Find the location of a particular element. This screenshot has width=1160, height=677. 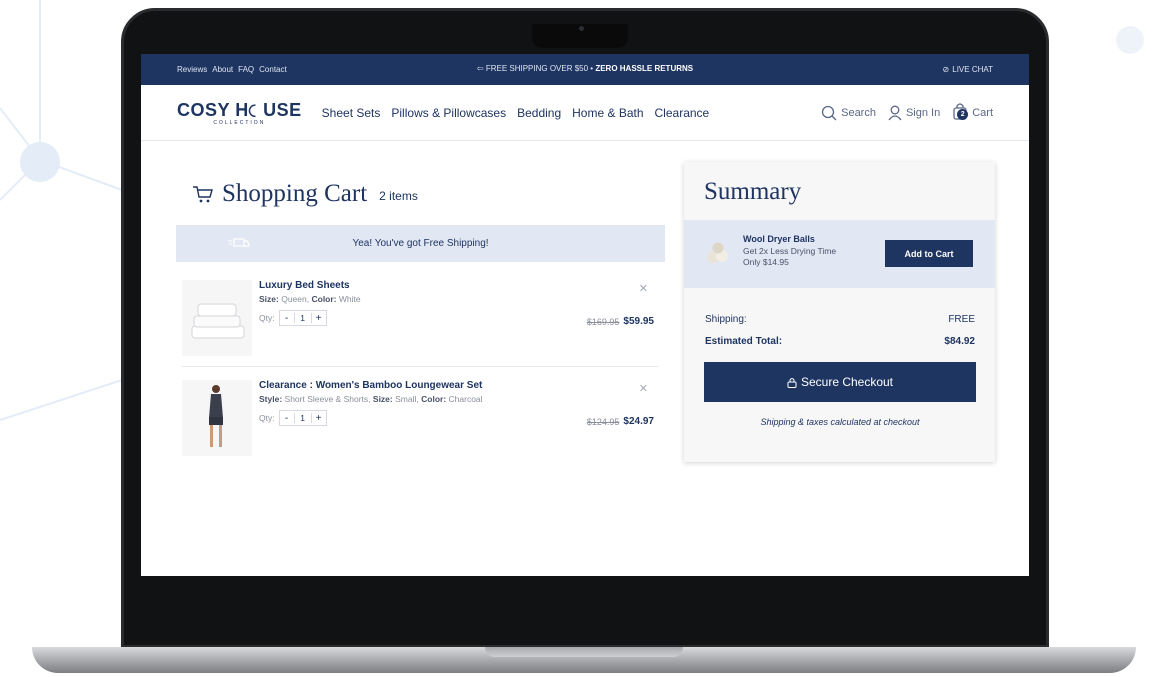

free-shipping-text: Yea! You've got Free Shipping! is located at coordinates (420, 243).